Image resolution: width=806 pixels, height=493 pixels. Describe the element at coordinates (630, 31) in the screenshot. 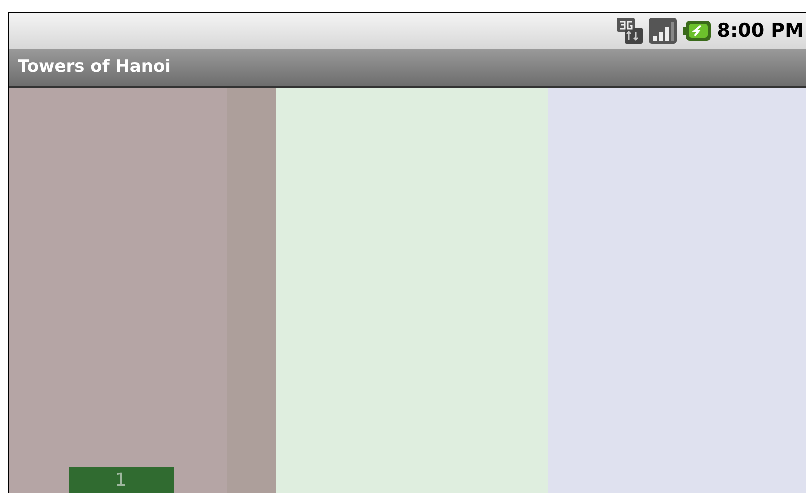

I see `network-3g-icon` at that location.